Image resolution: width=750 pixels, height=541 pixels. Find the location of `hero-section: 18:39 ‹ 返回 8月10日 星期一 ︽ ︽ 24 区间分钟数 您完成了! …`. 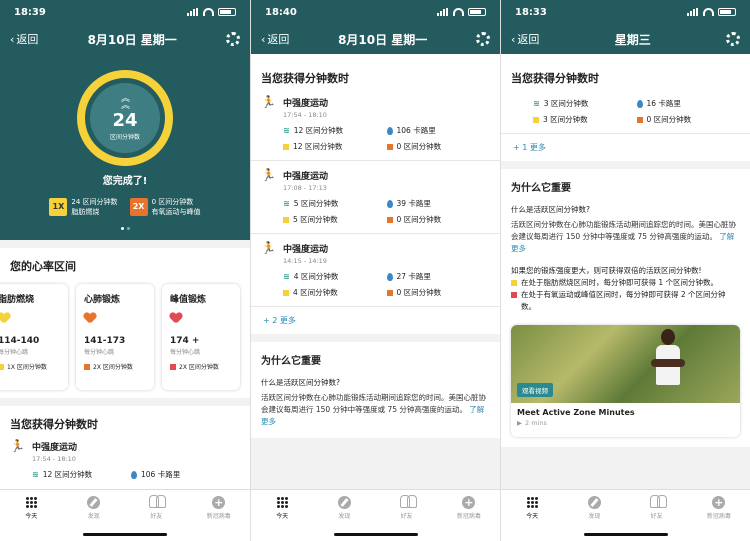

hero-section: 18:39 ‹ 返回 8月10日 星期一 ︽ ︽ 24 区间分钟数 您完成了! … is located at coordinates (125, 120).